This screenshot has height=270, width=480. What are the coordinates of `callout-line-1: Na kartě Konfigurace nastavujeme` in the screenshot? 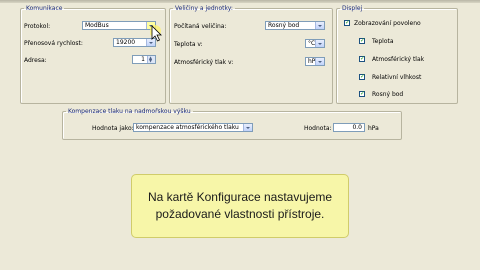 It's located at (240, 197).